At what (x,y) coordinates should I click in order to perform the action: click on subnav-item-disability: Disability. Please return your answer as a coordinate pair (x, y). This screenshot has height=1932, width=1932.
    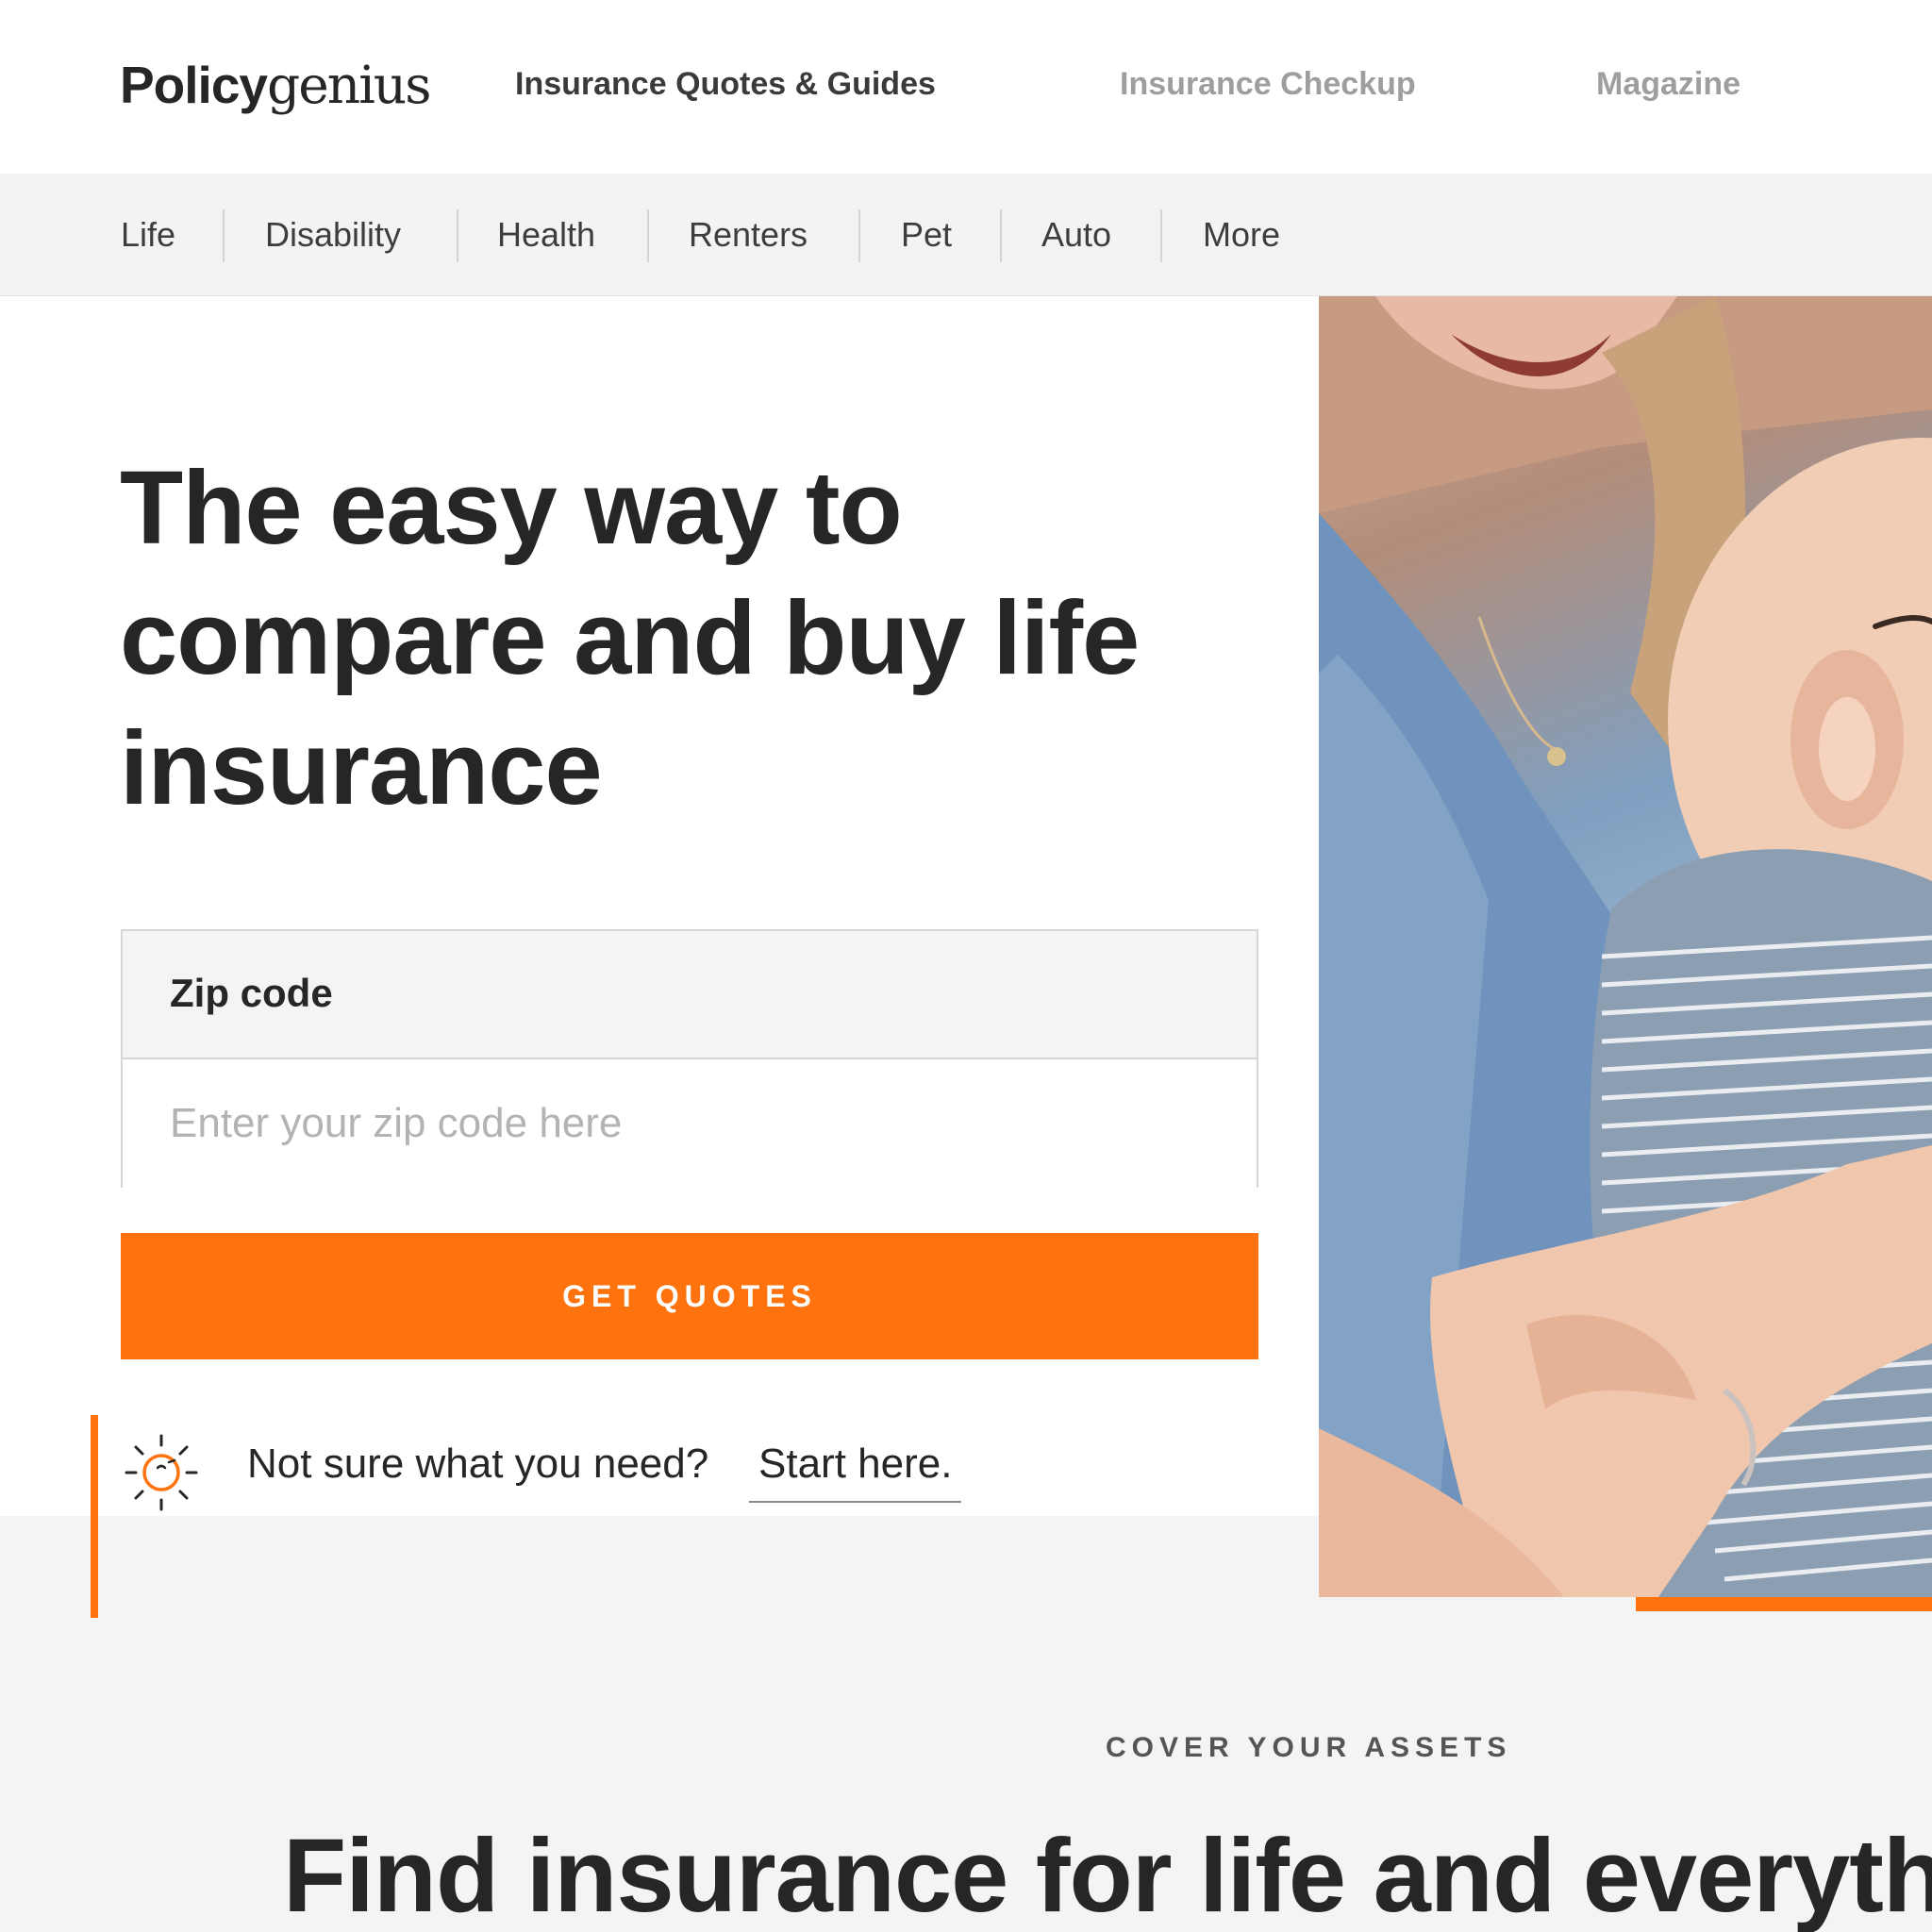
    Looking at the image, I should click on (333, 235).